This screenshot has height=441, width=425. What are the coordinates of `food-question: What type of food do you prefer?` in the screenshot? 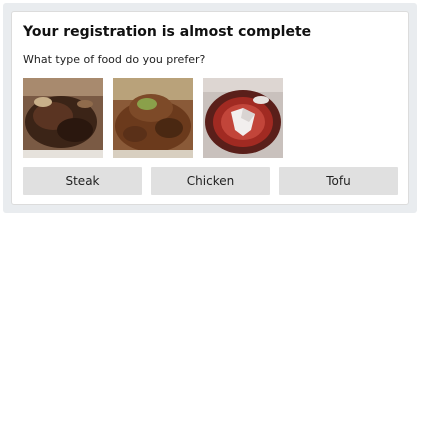 It's located at (114, 59).